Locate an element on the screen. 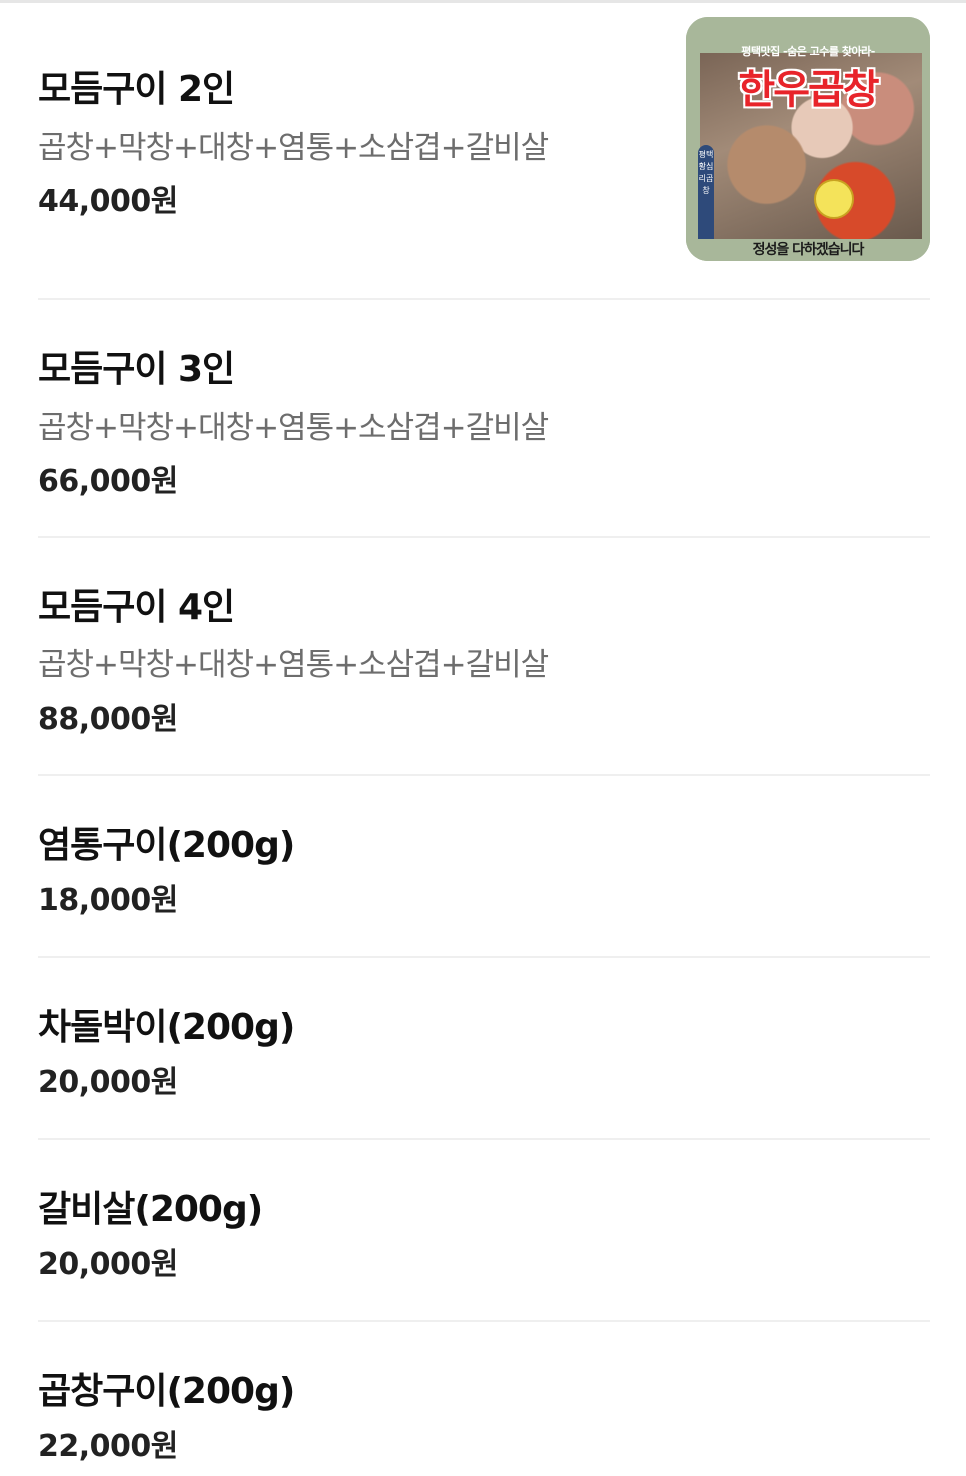 The image size is (966, 1476). thumbnail-side-tag: 평택 황심리곱창 is located at coordinates (706, 198).